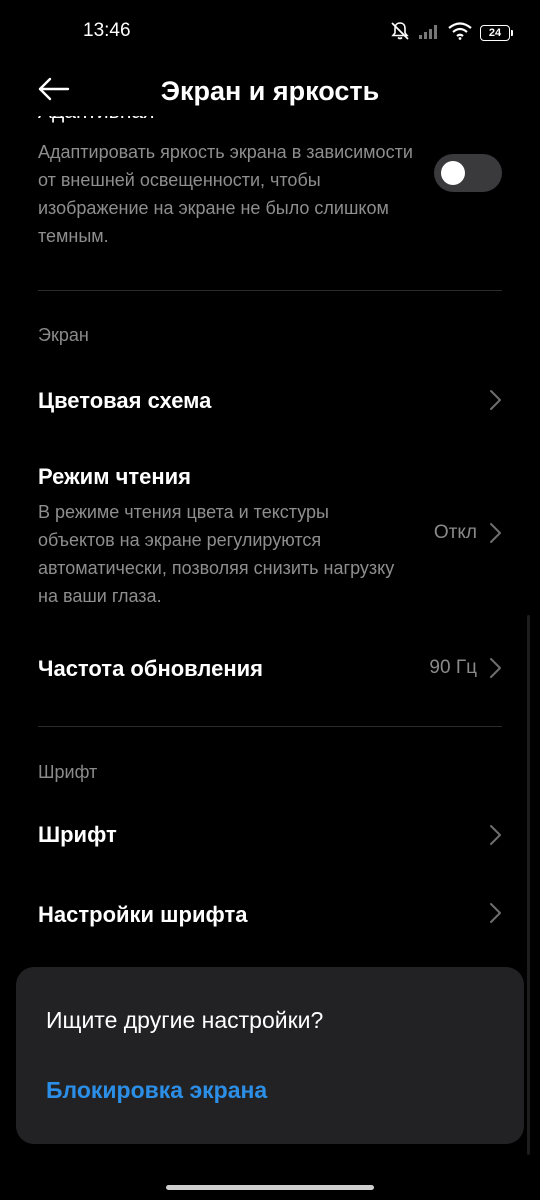  Describe the element at coordinates (429, 33) in the screenshot. I see `signal-icon` at that location.